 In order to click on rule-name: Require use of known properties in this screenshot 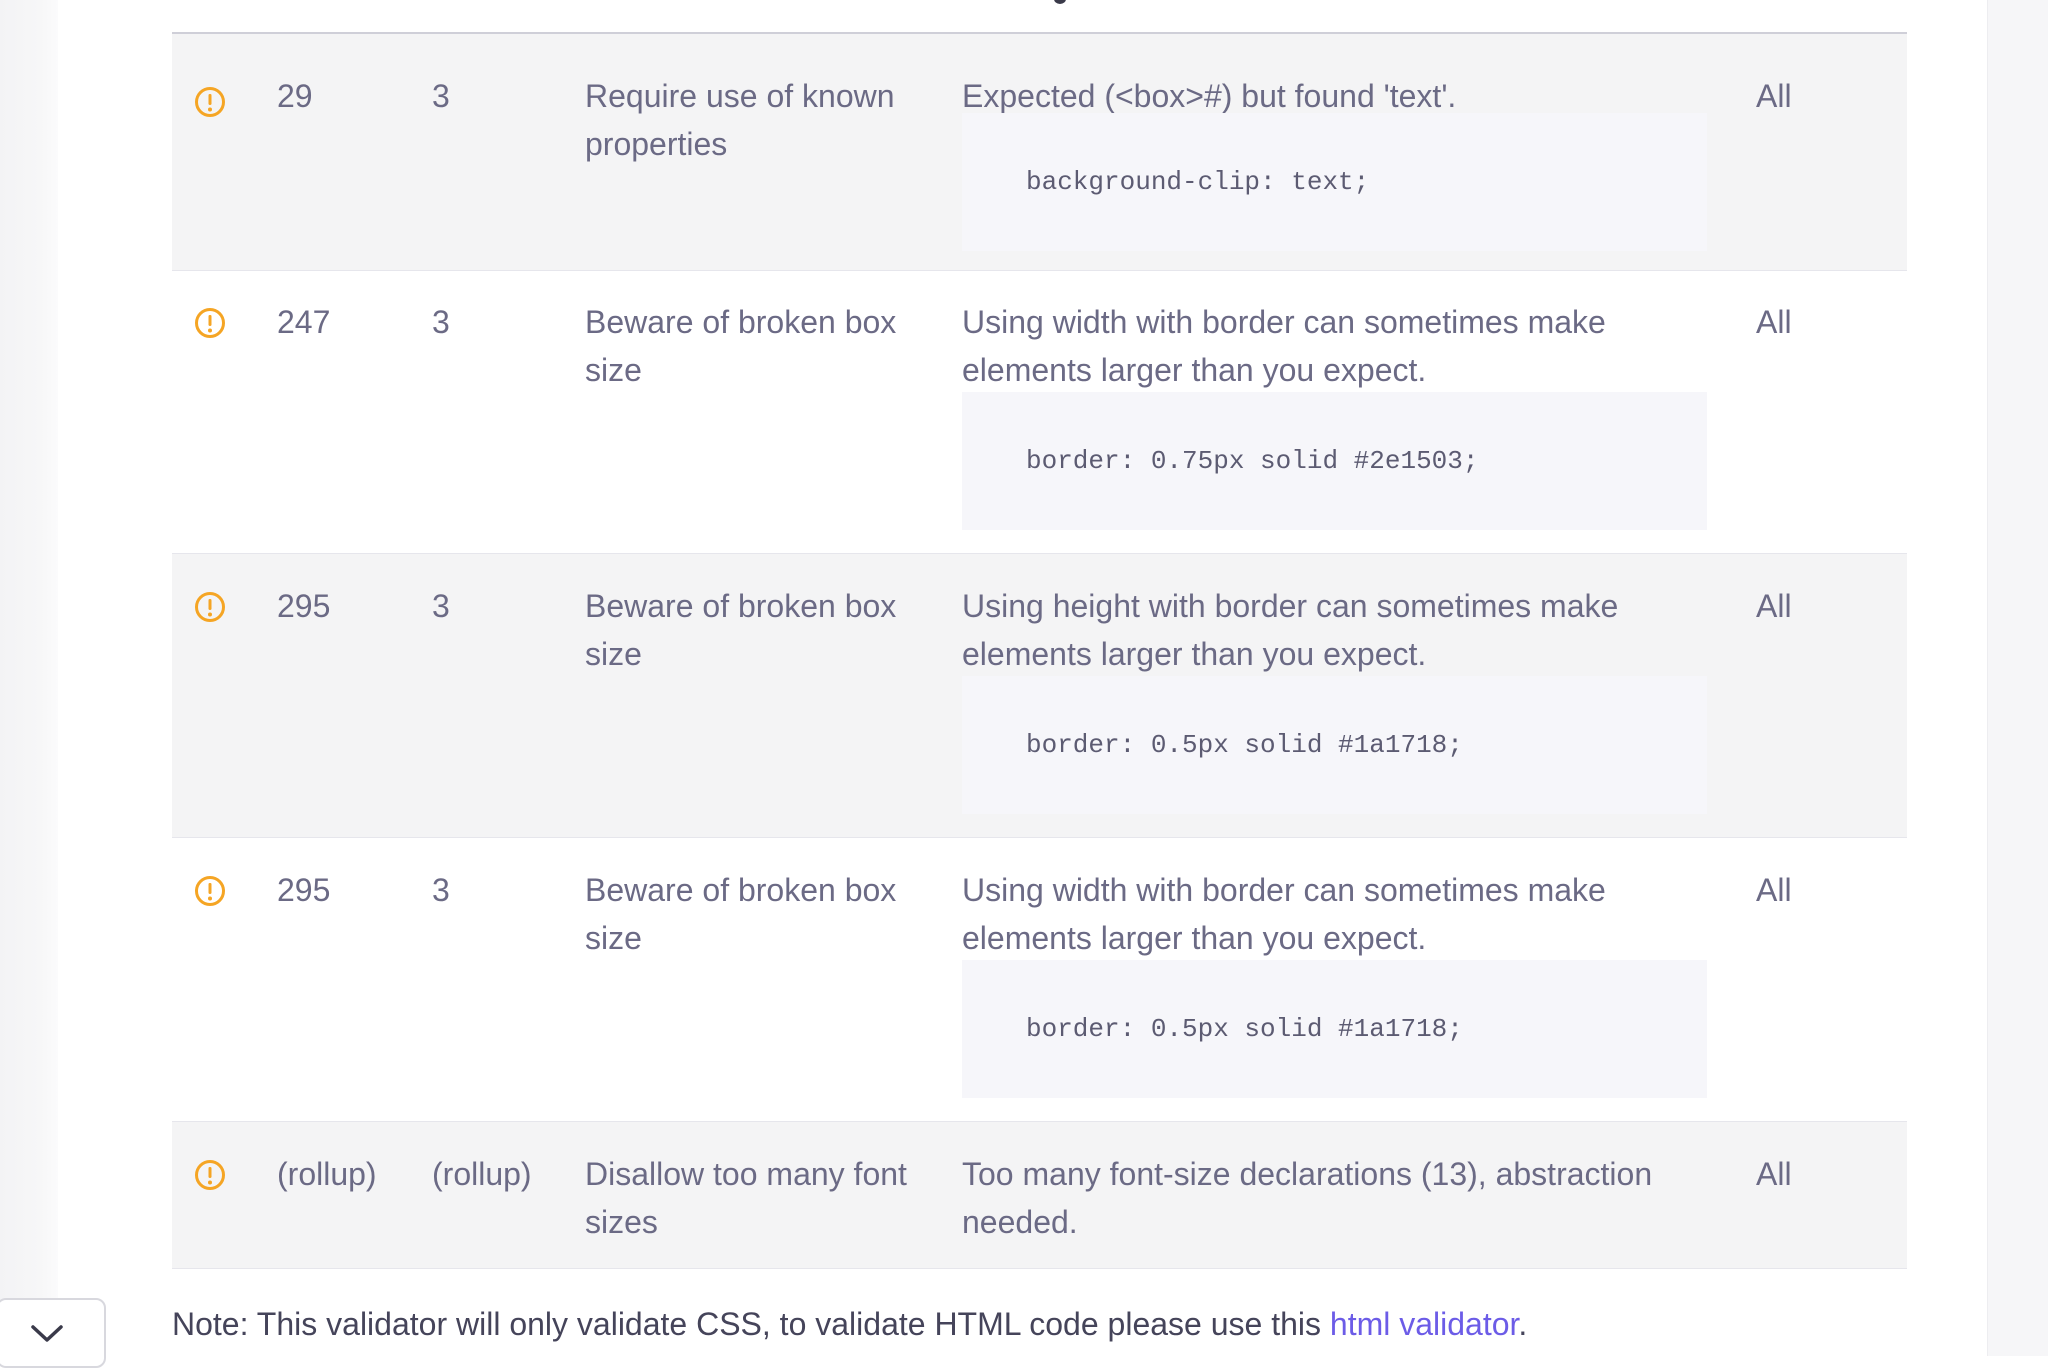, I will do `click(740, 120)`.